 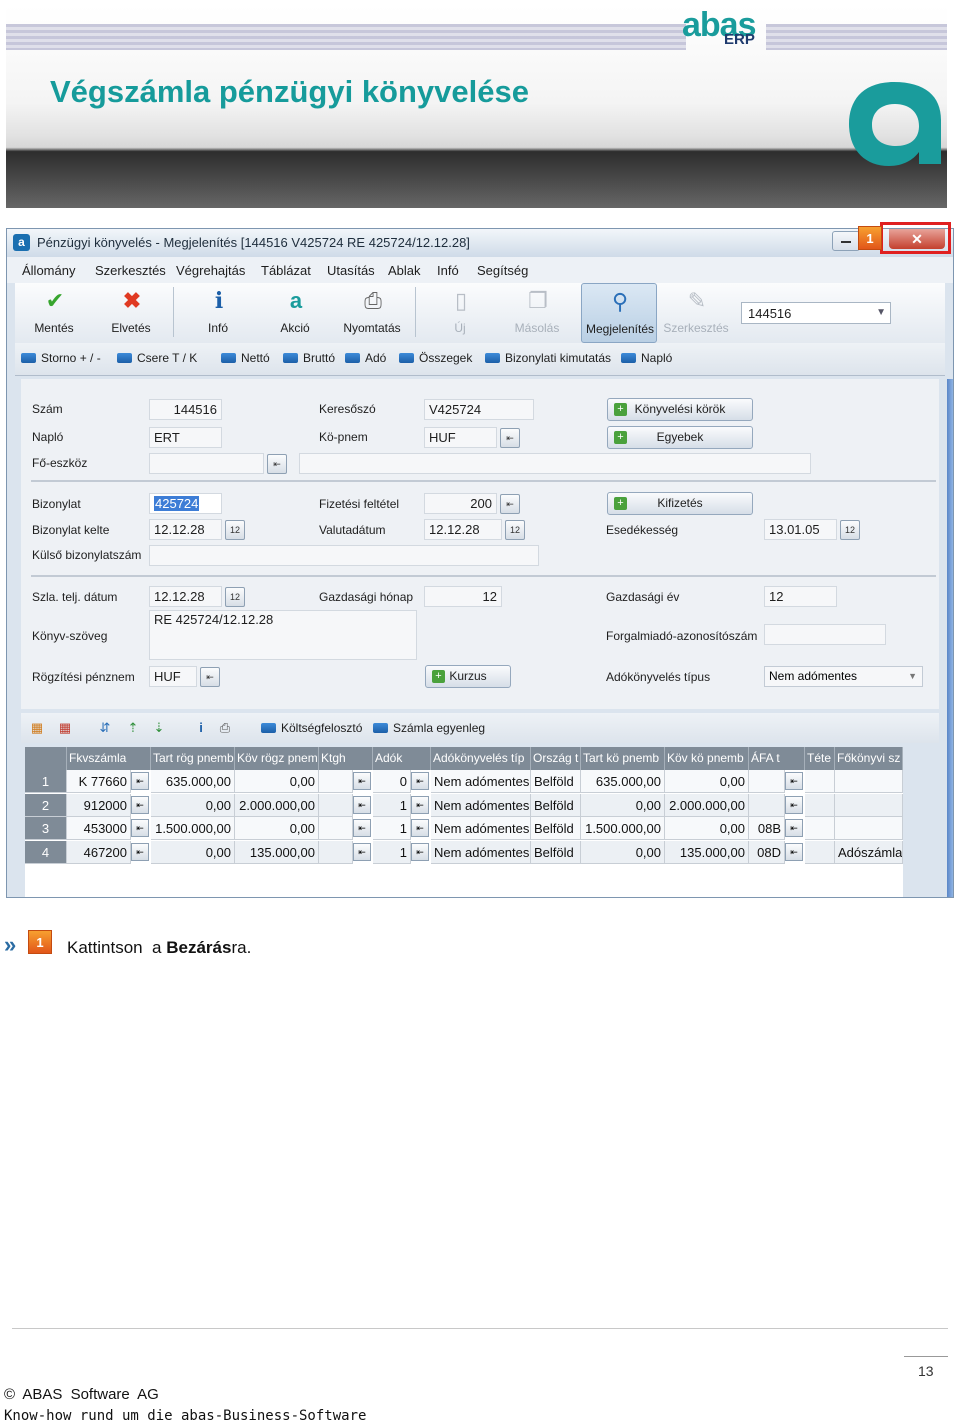 What do you see at coordinates (130, 270) in the screenshot?
I see `menu-item-szerkesztes: Szerkesztés` at bounding box center [130, 270].